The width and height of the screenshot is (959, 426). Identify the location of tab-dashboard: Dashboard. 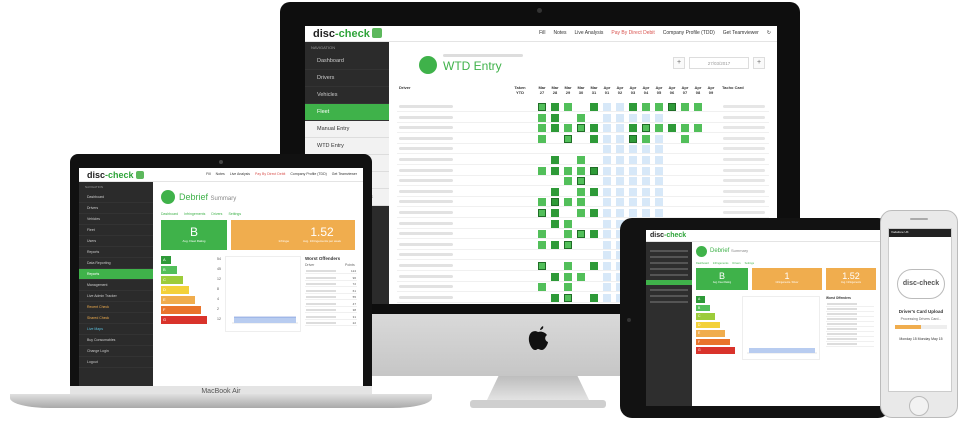
(702, 263).